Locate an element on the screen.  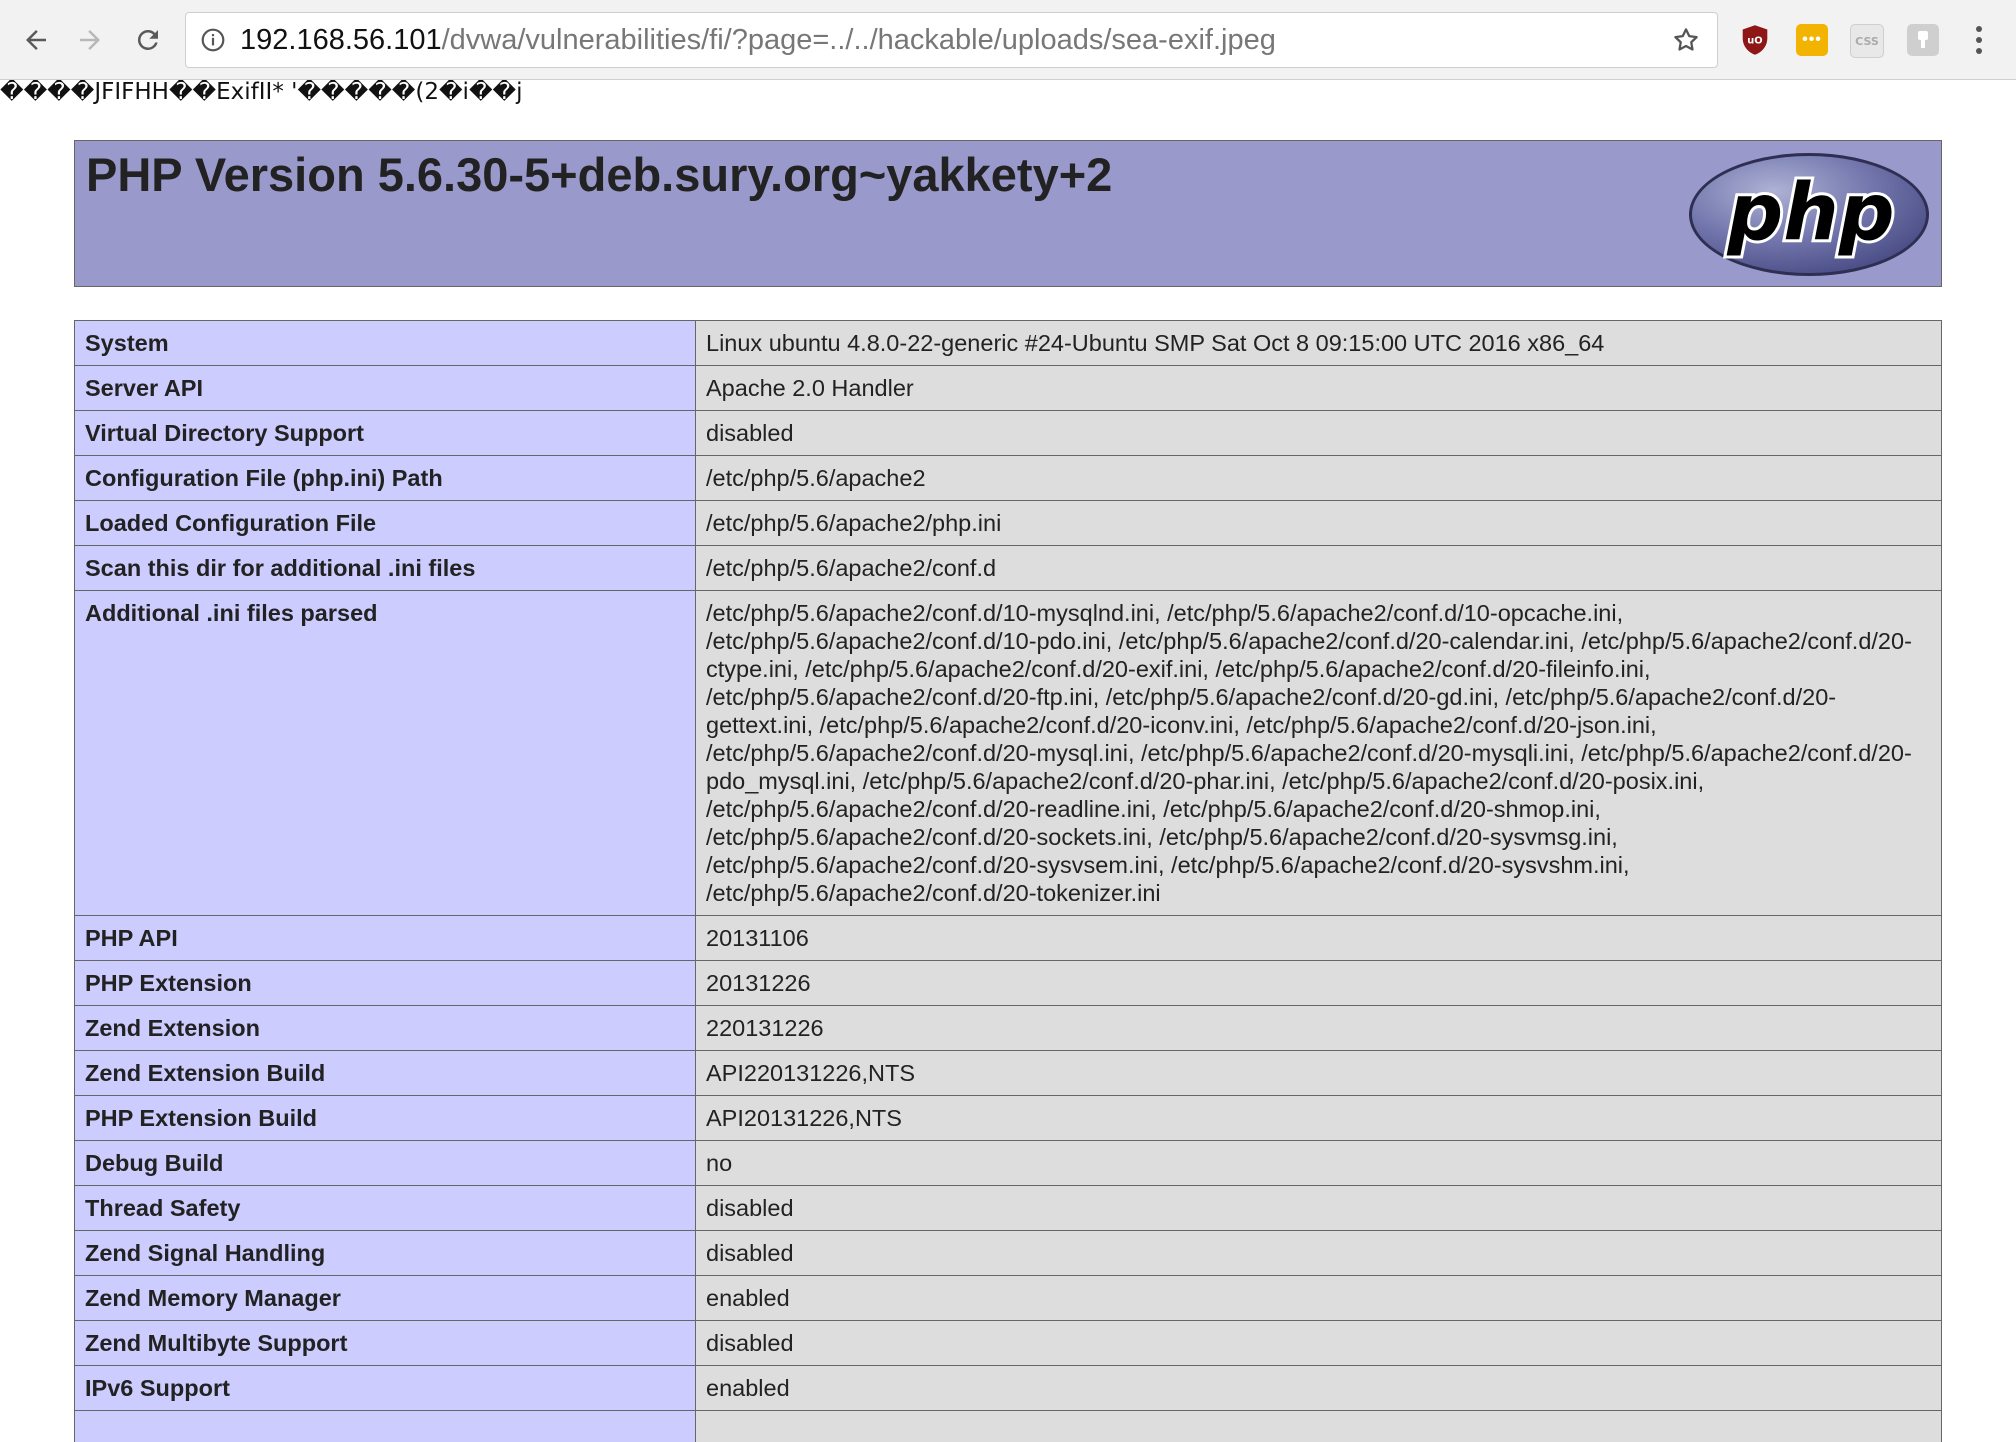
forward-arrow-icon is located at coordinates (90, 40).